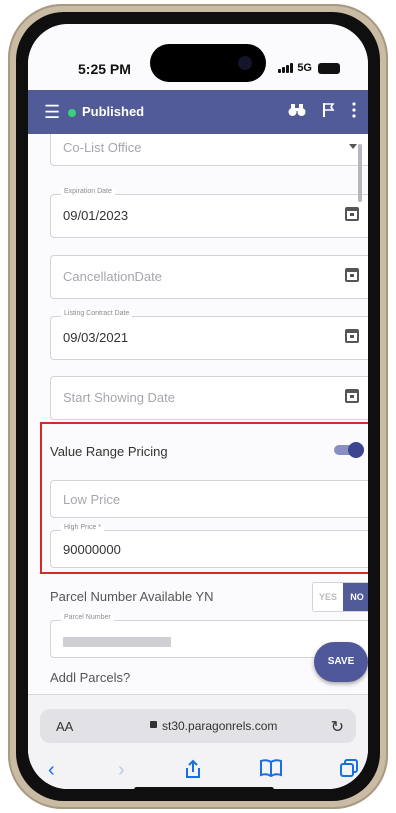 Image resolution: width=396 pixels, height=813 pixels. What do you see at coordinates (64, 726) in the screenshot?
I see `reader-button: AA` at bounding box center [64, 726].